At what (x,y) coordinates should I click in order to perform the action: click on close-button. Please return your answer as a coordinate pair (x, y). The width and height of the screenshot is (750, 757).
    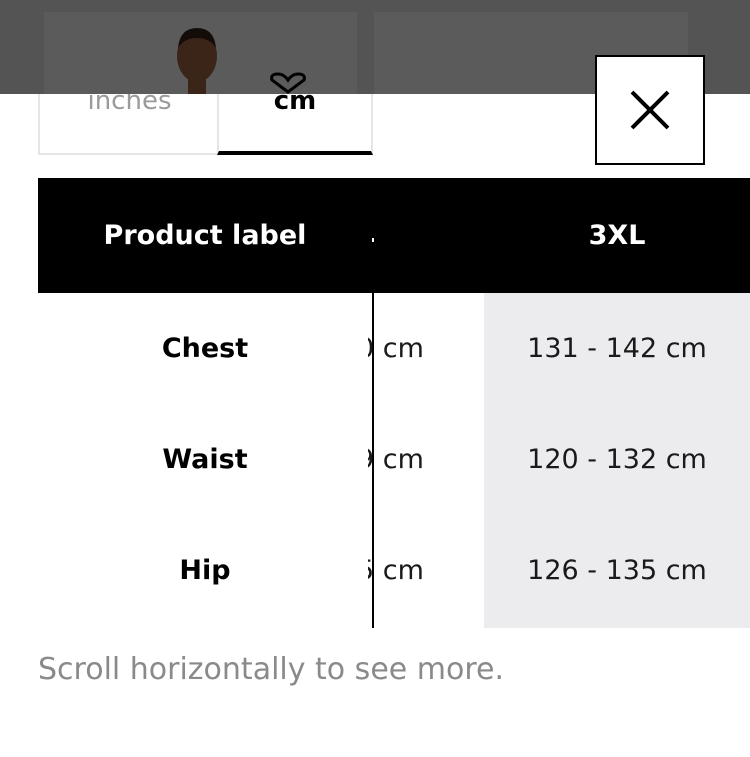
    Looking at the image, I should click on (650, 110).